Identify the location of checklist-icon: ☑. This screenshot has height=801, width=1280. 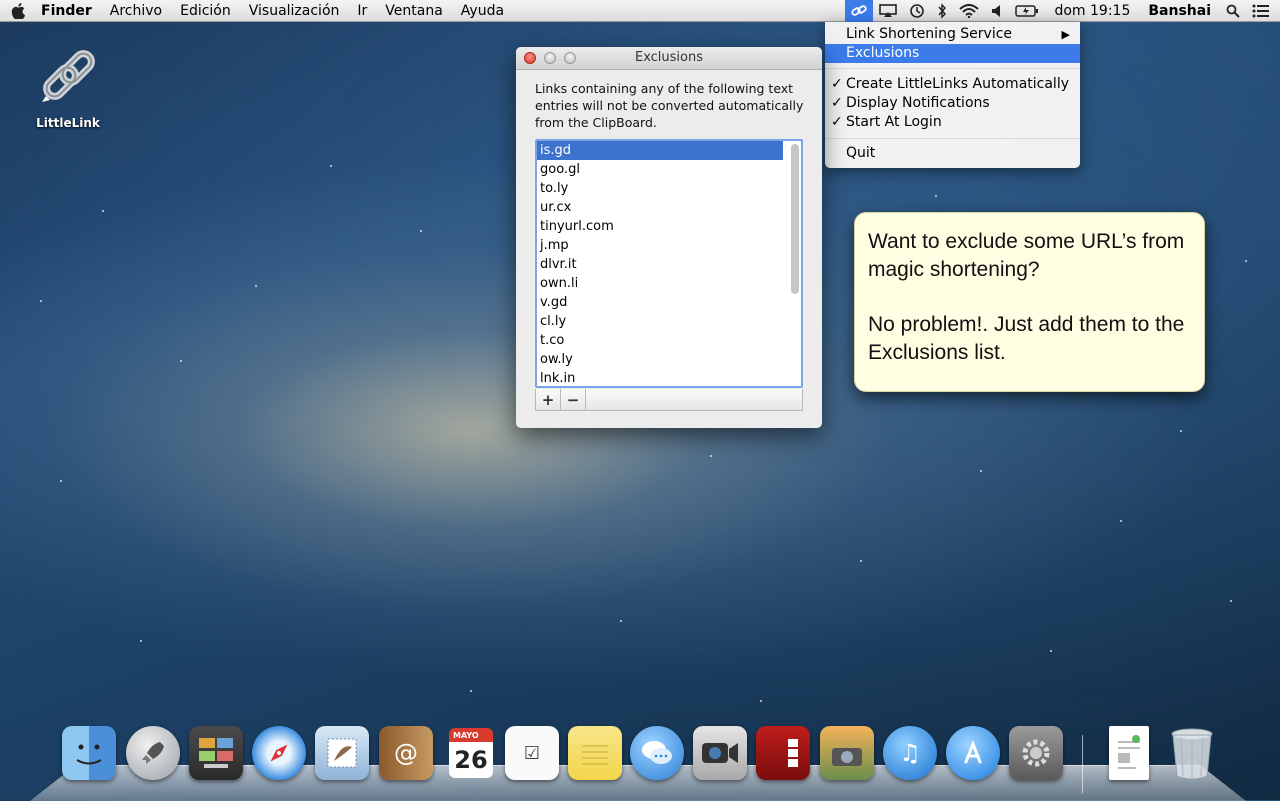
(532, 753).